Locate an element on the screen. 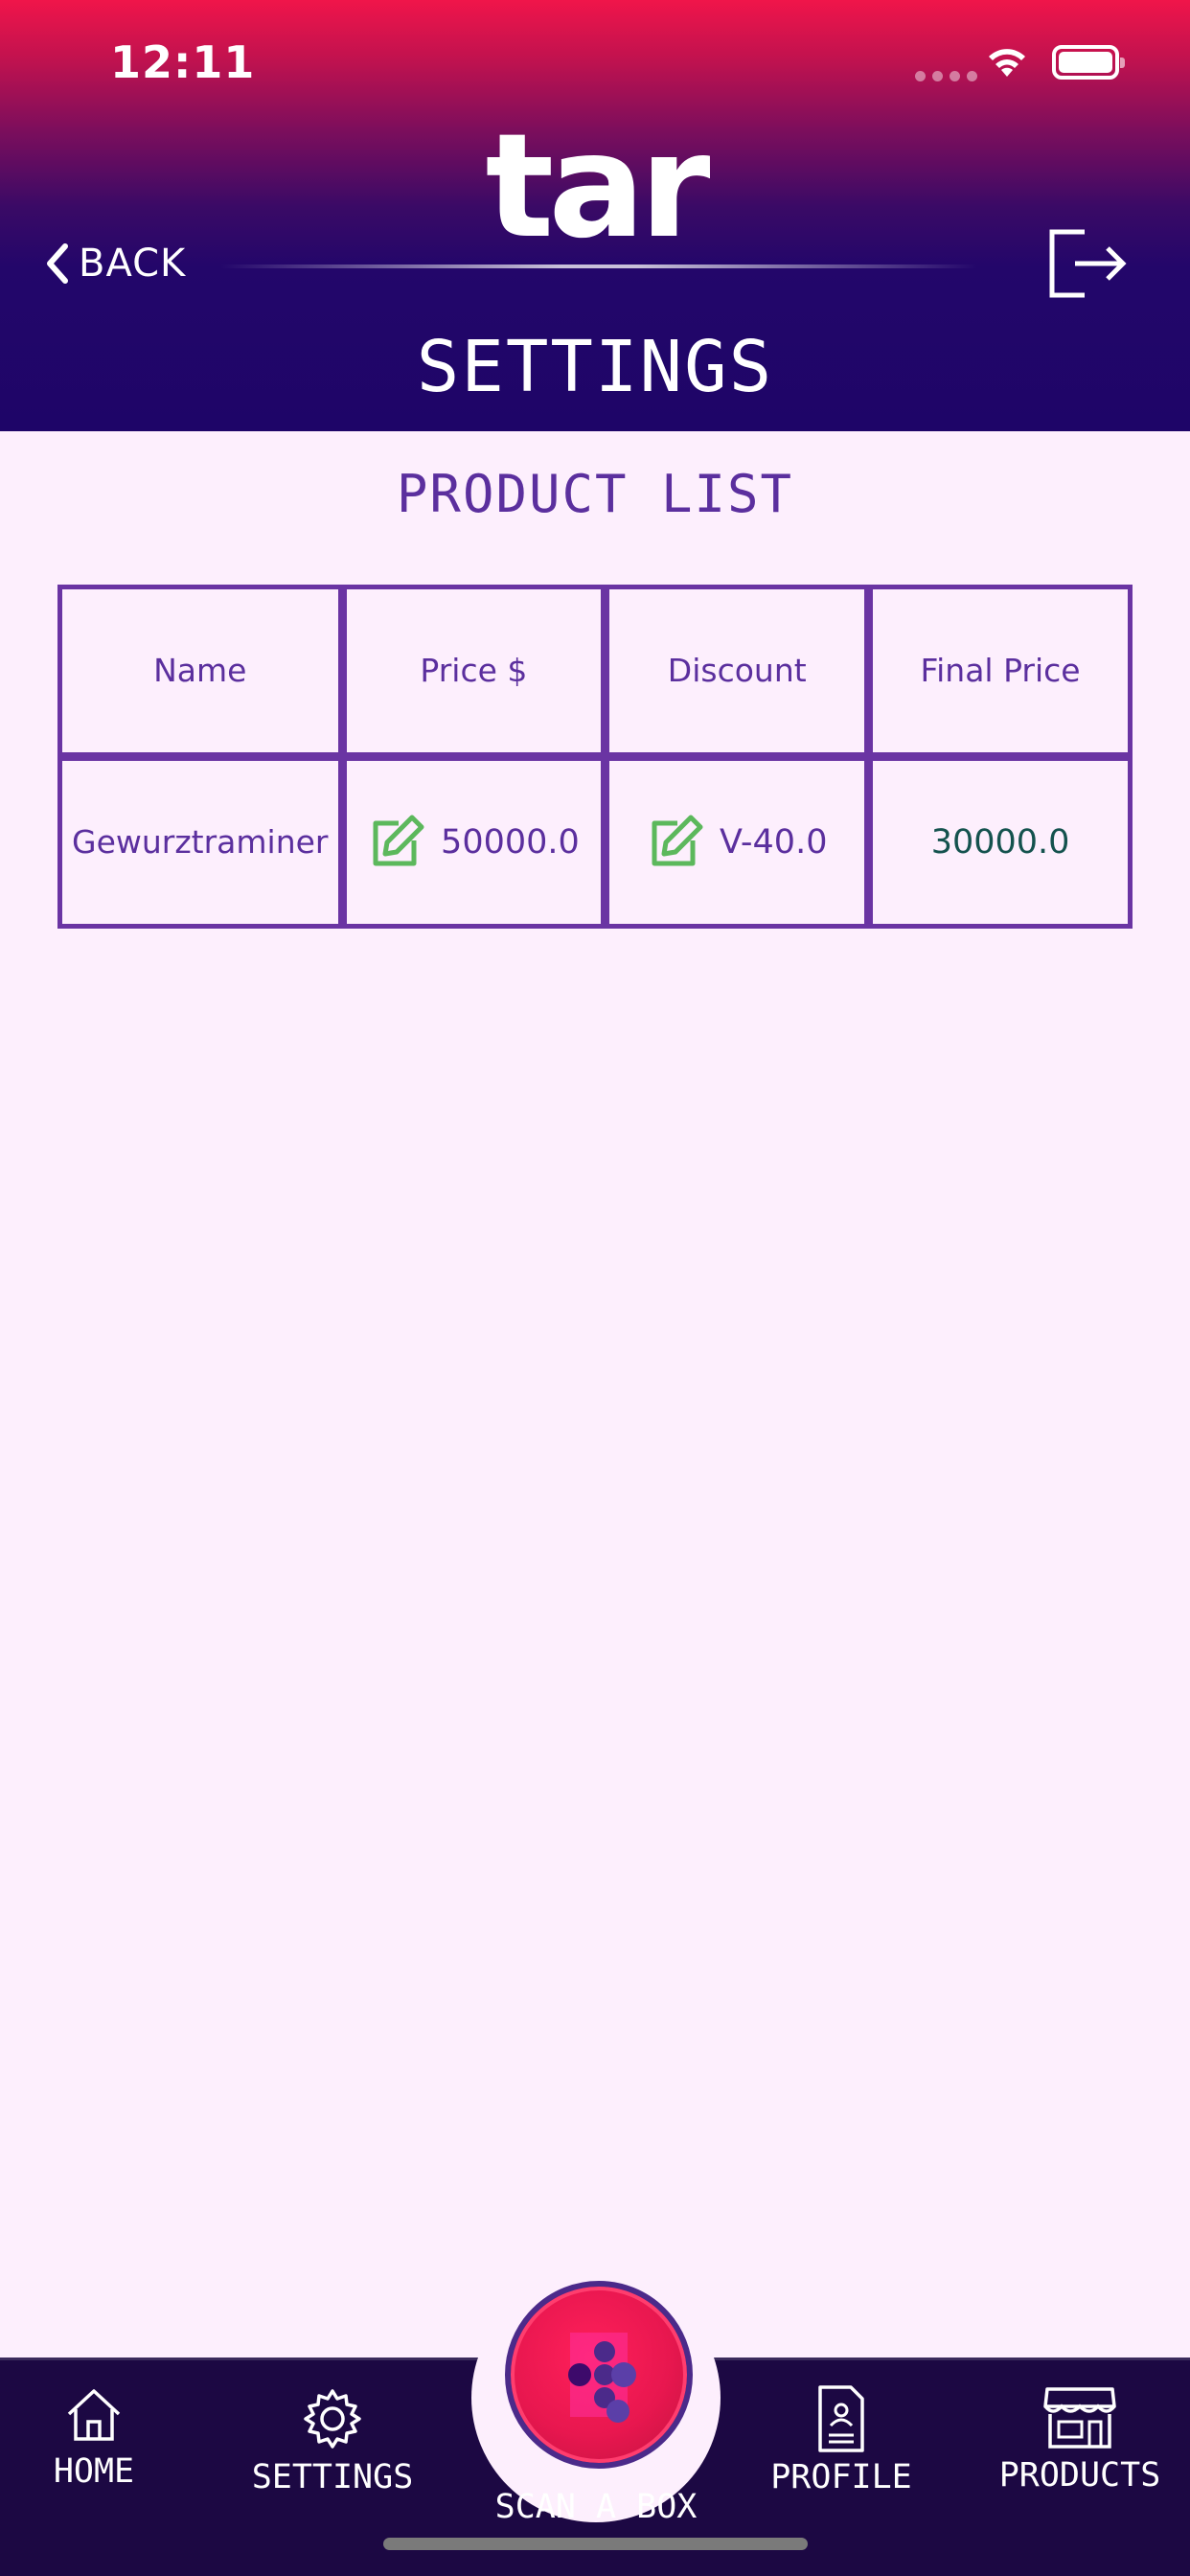  nav-products: PRODUCTS is located at coordinates (1075, 2439).